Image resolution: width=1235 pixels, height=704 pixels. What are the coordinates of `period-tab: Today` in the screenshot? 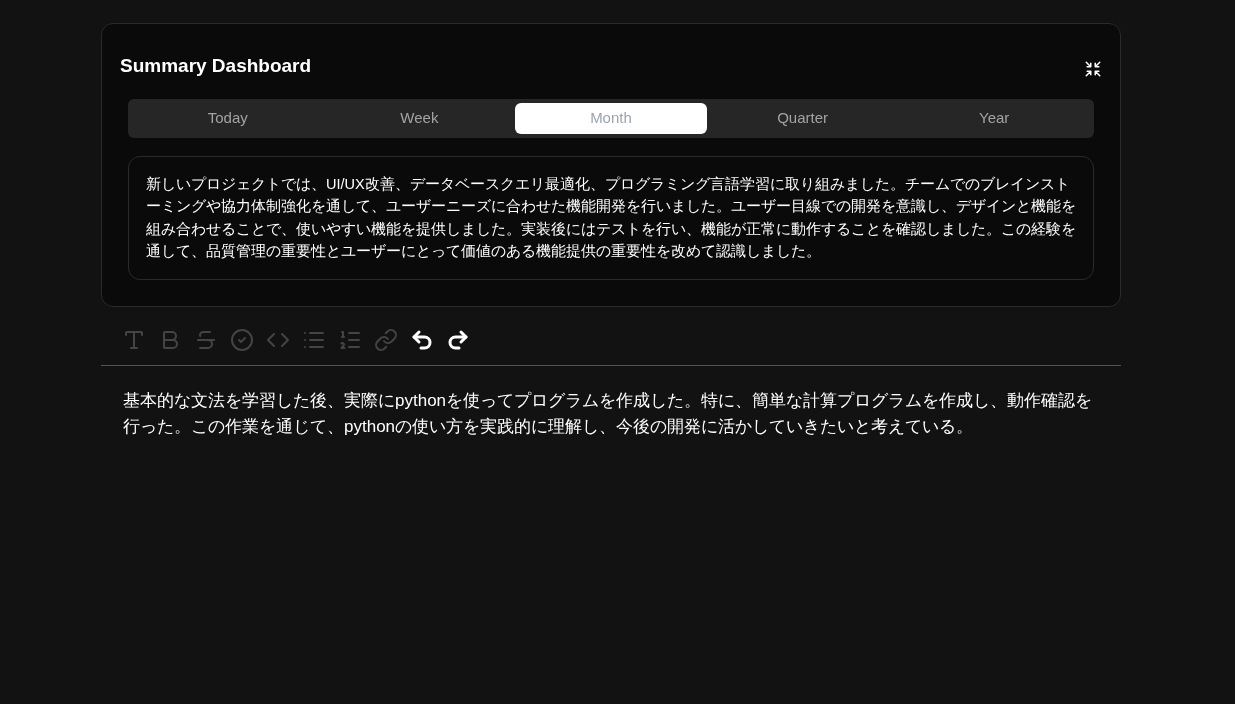 It's located at (228, 118).